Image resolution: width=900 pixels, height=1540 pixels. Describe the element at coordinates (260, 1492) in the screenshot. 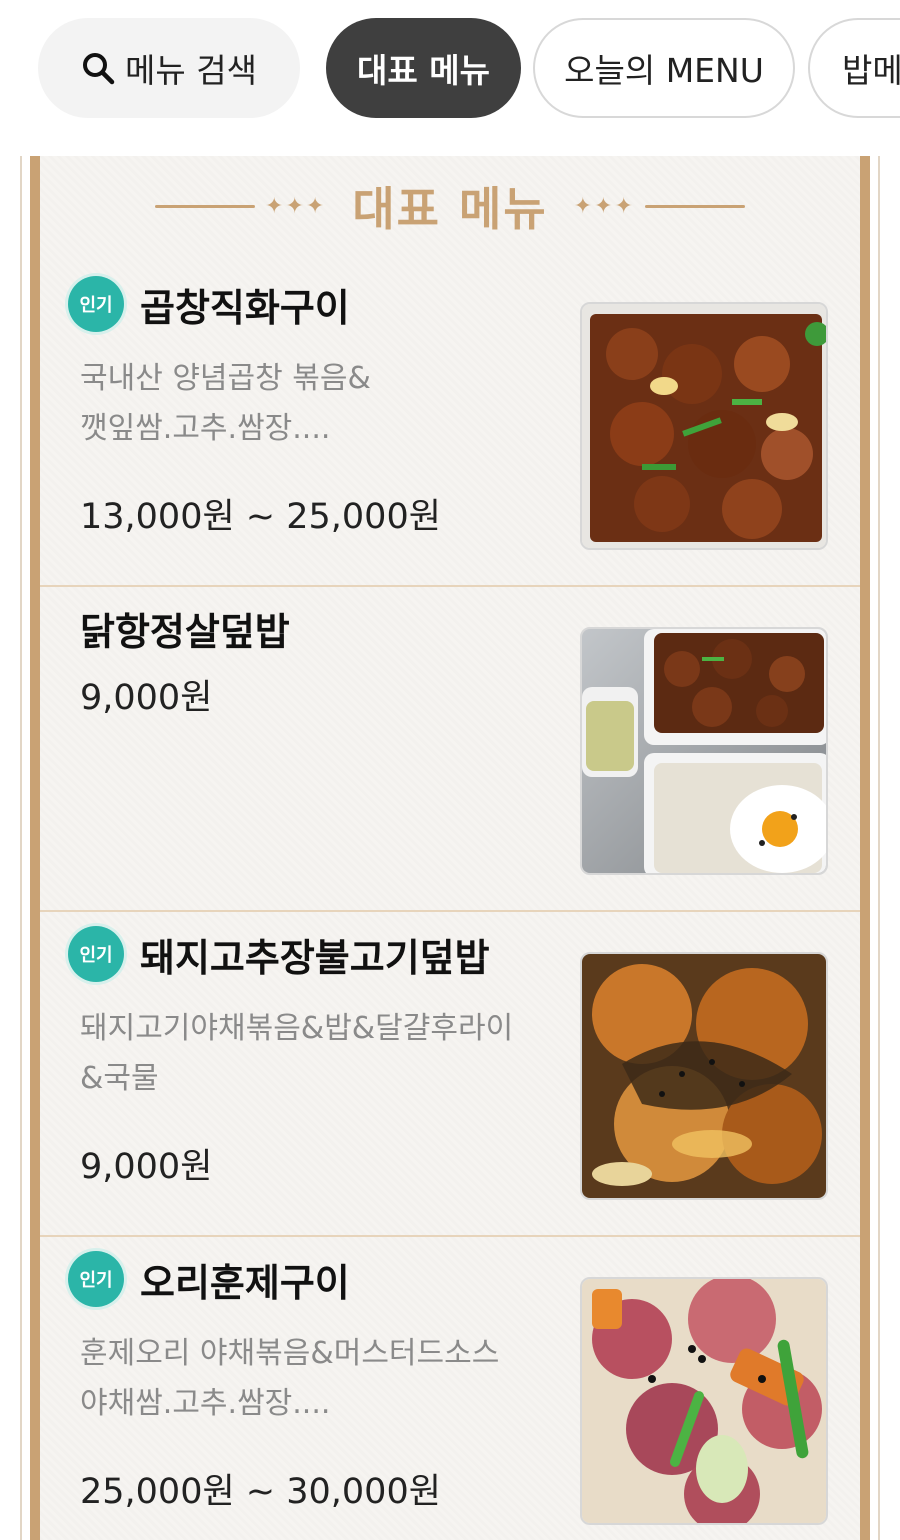

I see `menu-item-price: 25,000원 ~ 30,000원` at that location.